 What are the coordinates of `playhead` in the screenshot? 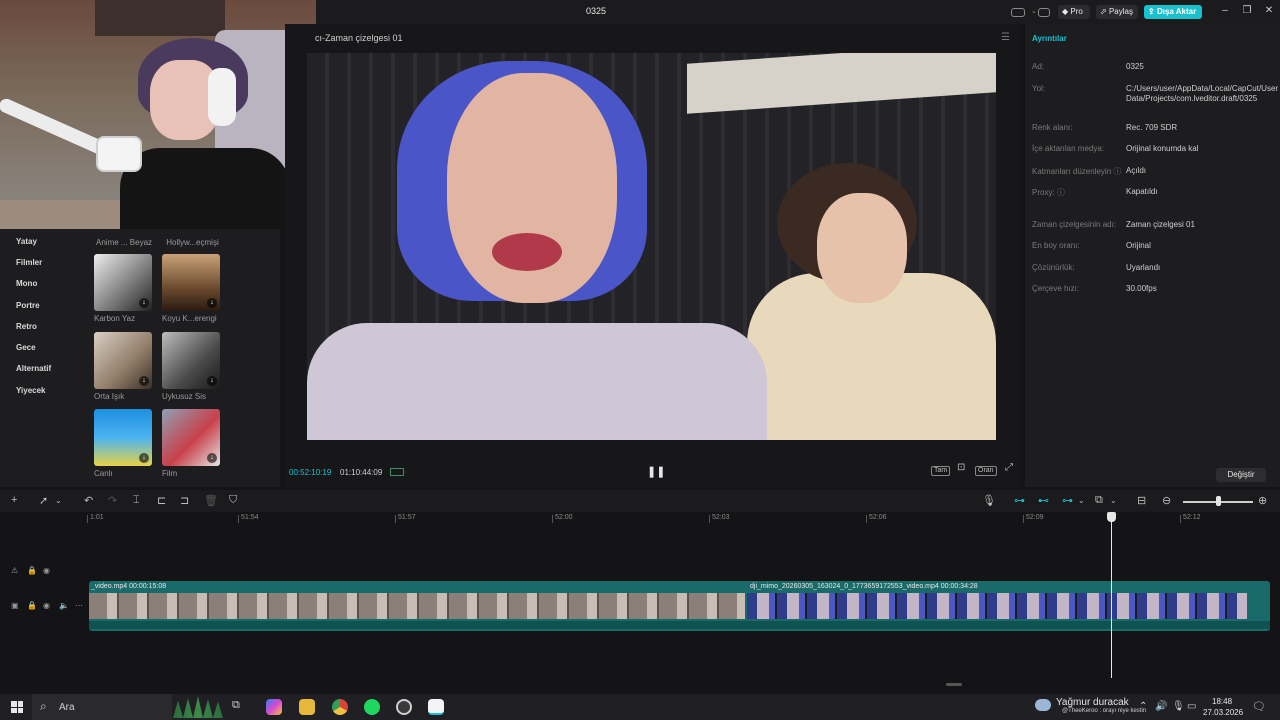 It's located at (1111, 595).